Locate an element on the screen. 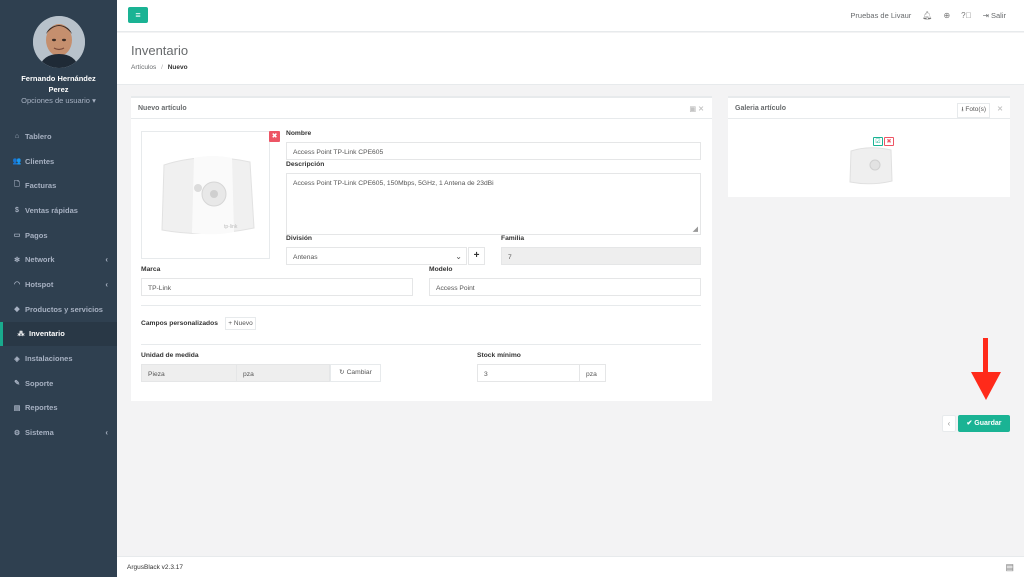 The width and height of the screenshot is (1024, 577). division-value: Antenas is located at coordinates (305, 257).